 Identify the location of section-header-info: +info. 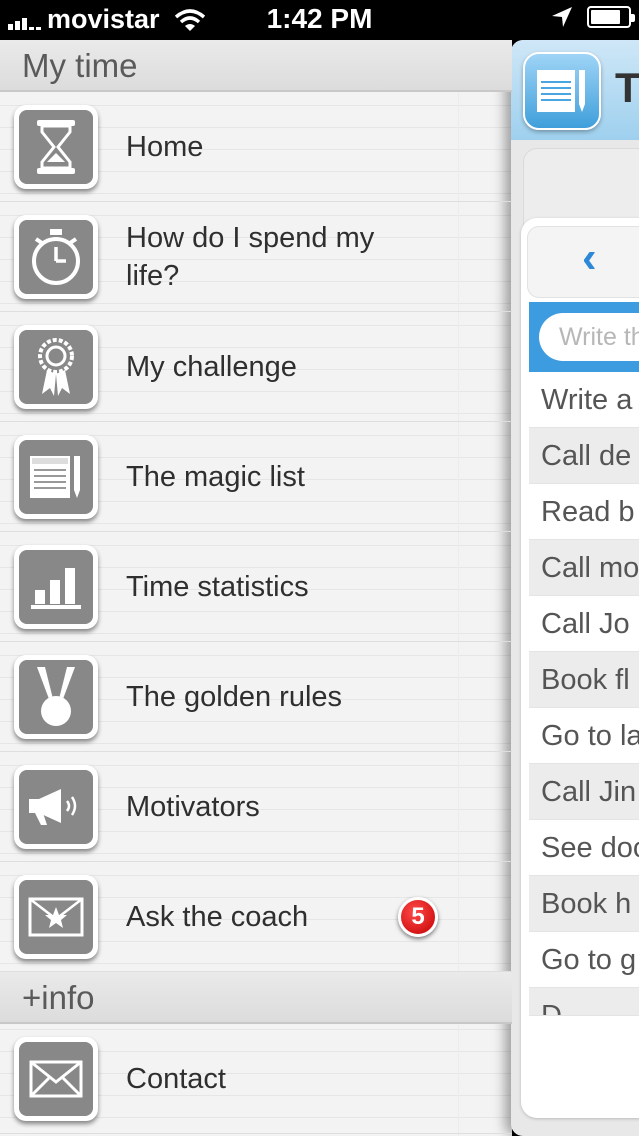
(256, 998).